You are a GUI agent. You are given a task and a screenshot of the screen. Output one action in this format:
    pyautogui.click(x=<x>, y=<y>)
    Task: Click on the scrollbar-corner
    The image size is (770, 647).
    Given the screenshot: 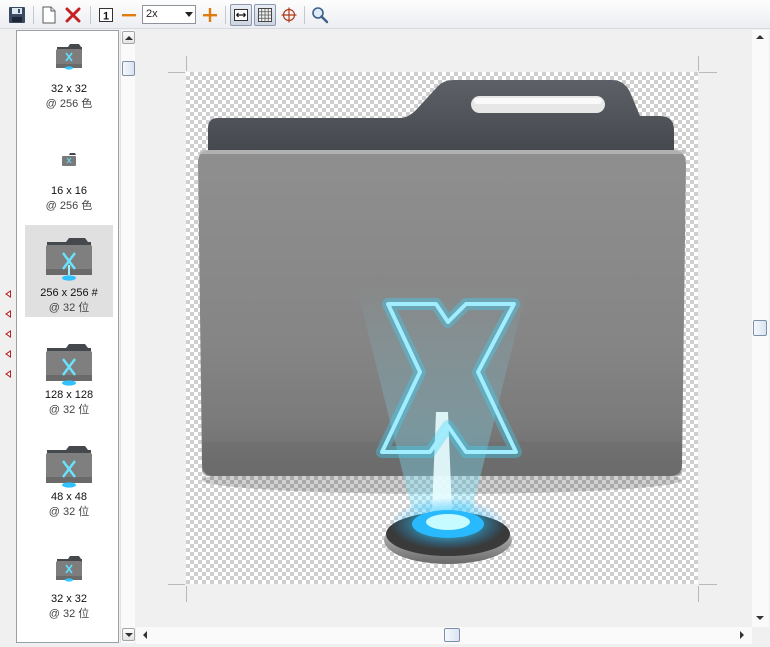 What is the action you would take?
    pyautogui.click(x=760, y=635)
    